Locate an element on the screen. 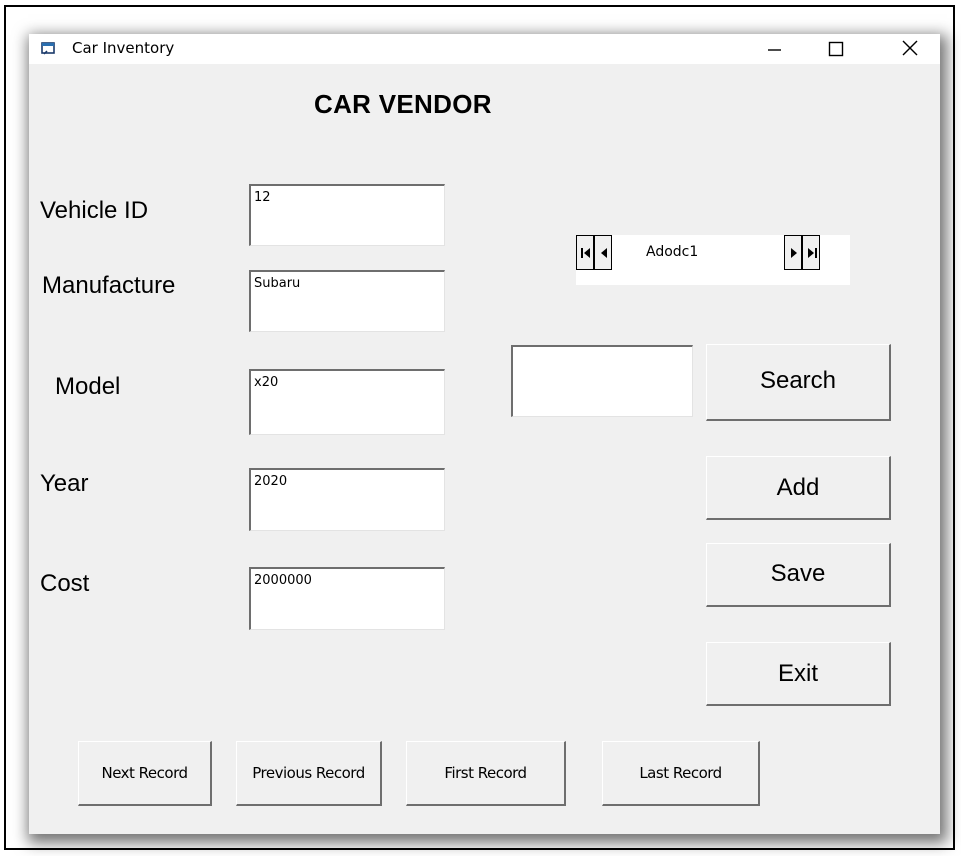 Image resolution: width=961 pixels, height=856 pixels. next-record-nav-button is located at coordinates (793, 252).